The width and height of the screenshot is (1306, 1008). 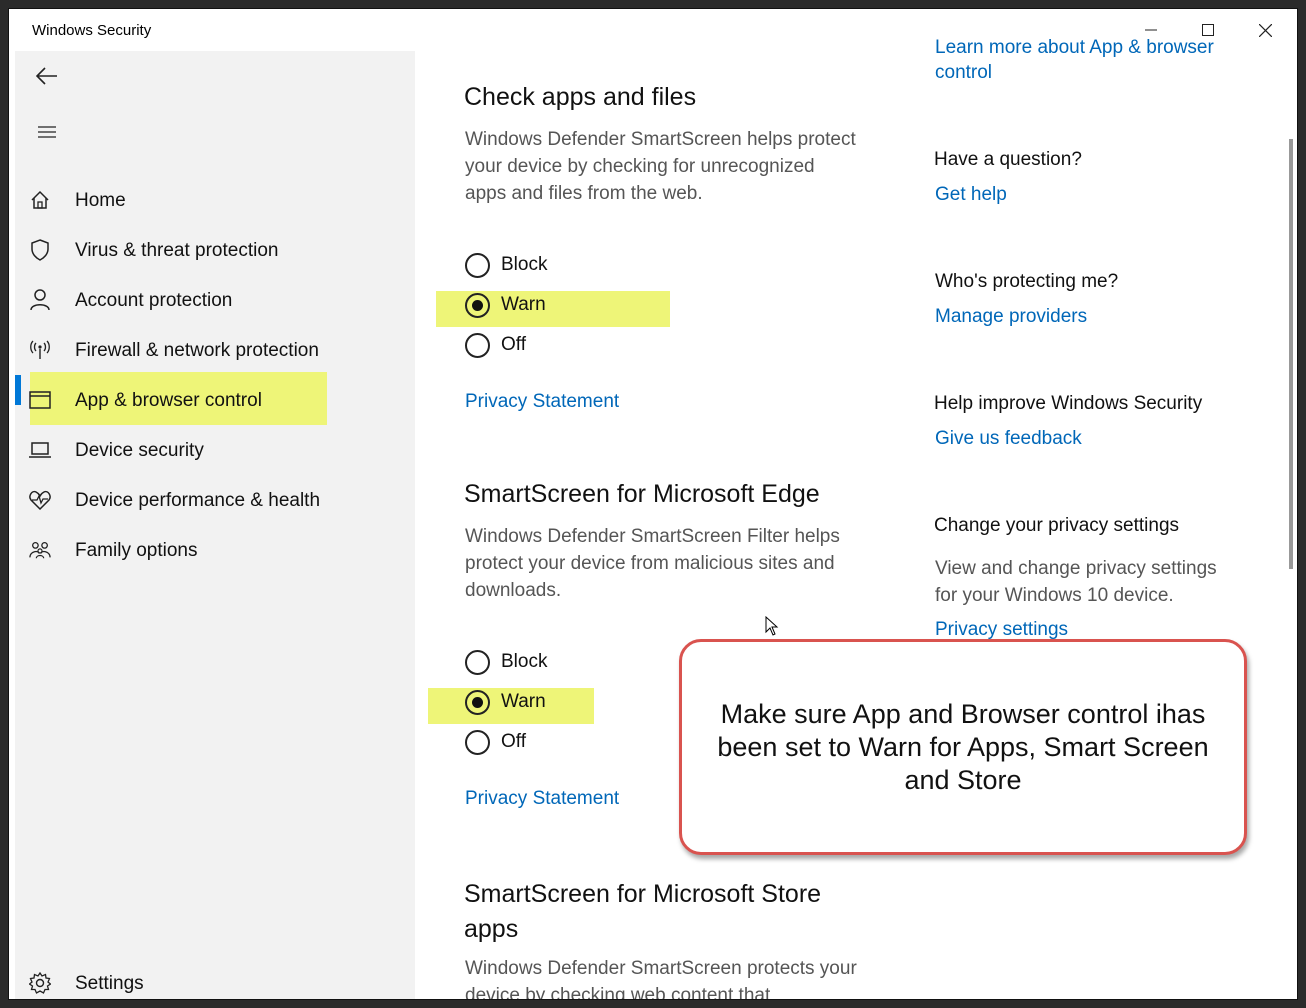 I want to click on section-title-smartscreen-store: SmartScreen for Microsoft Store apps, so click(x=642, y=912).